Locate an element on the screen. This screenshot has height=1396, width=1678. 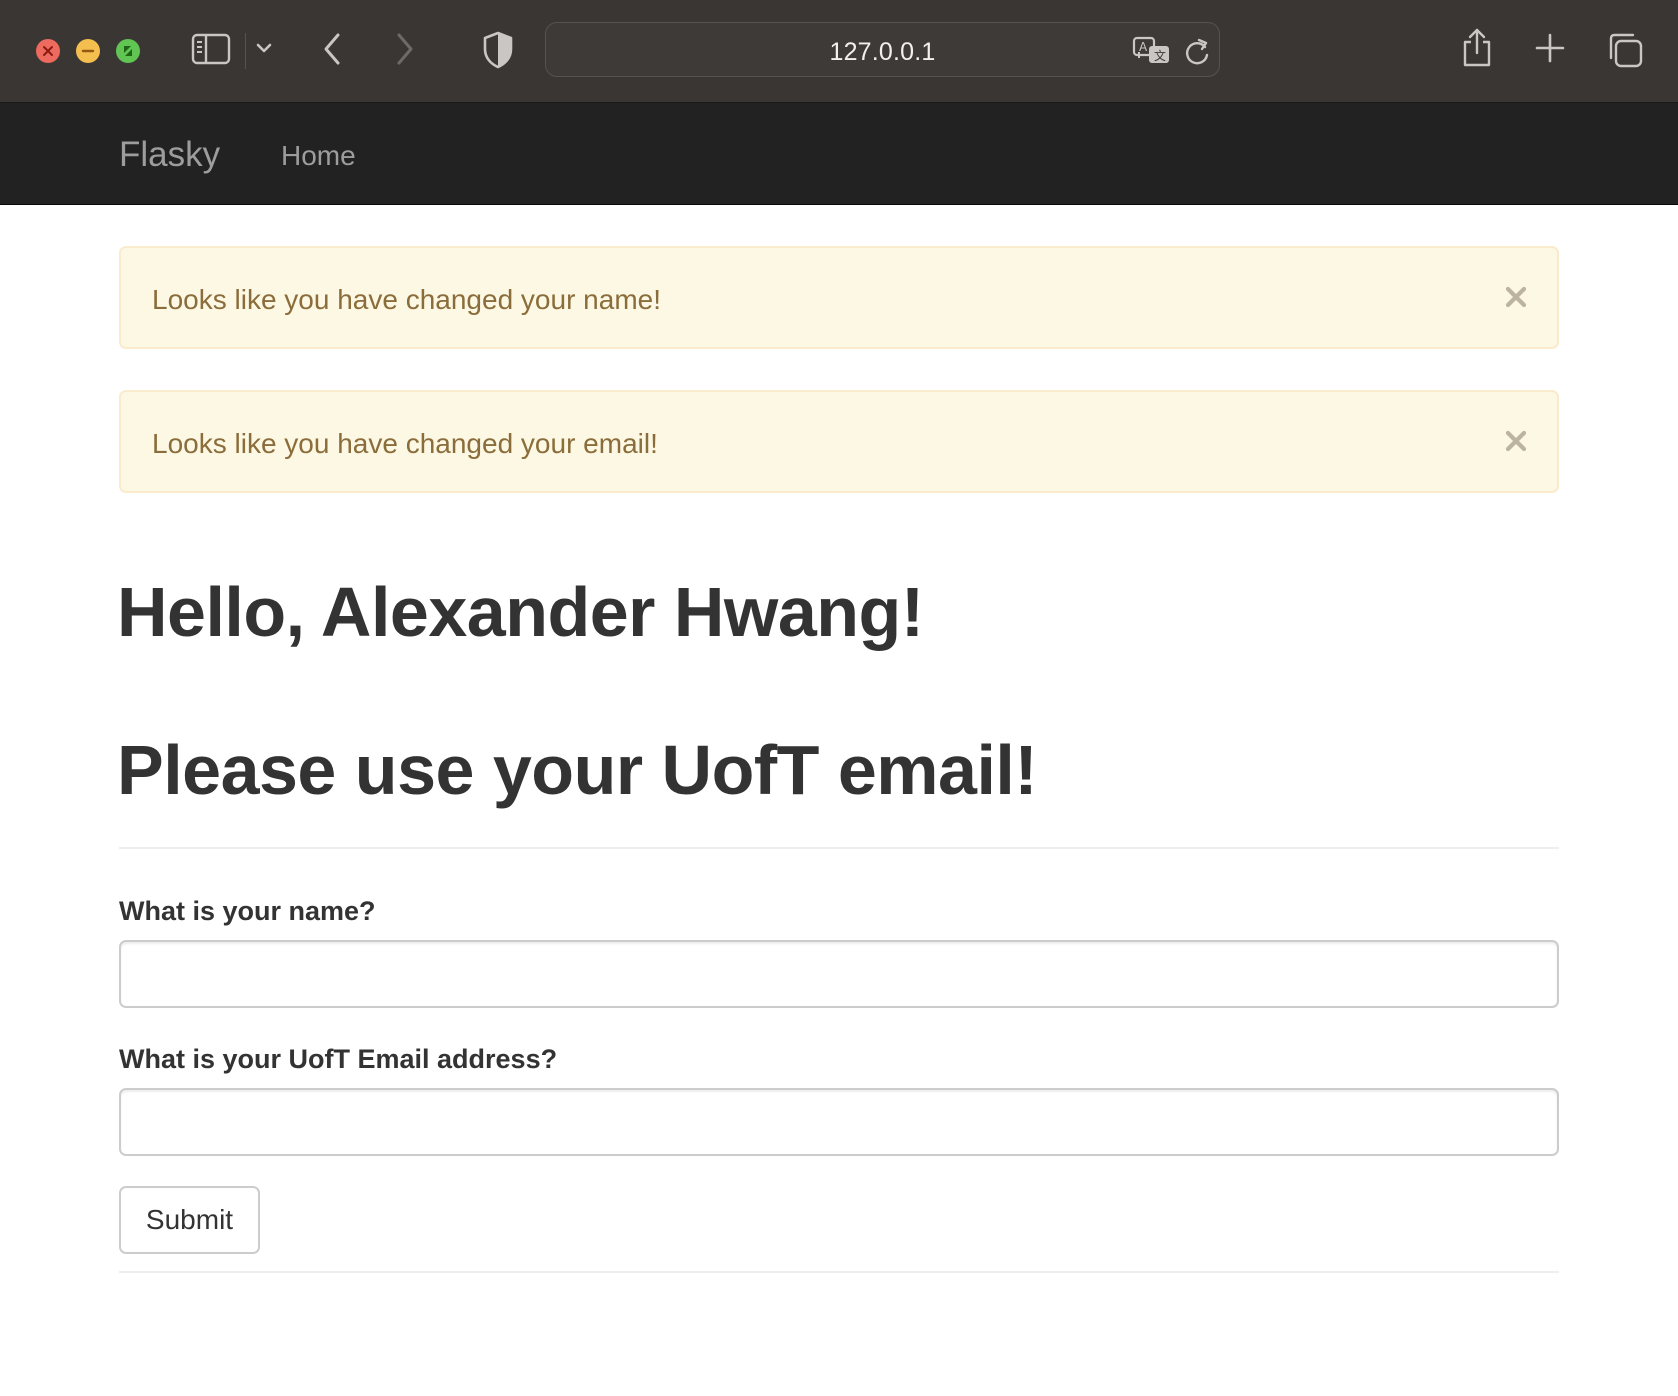
navbar: Flasky Home is located at coordinates (839, 154).